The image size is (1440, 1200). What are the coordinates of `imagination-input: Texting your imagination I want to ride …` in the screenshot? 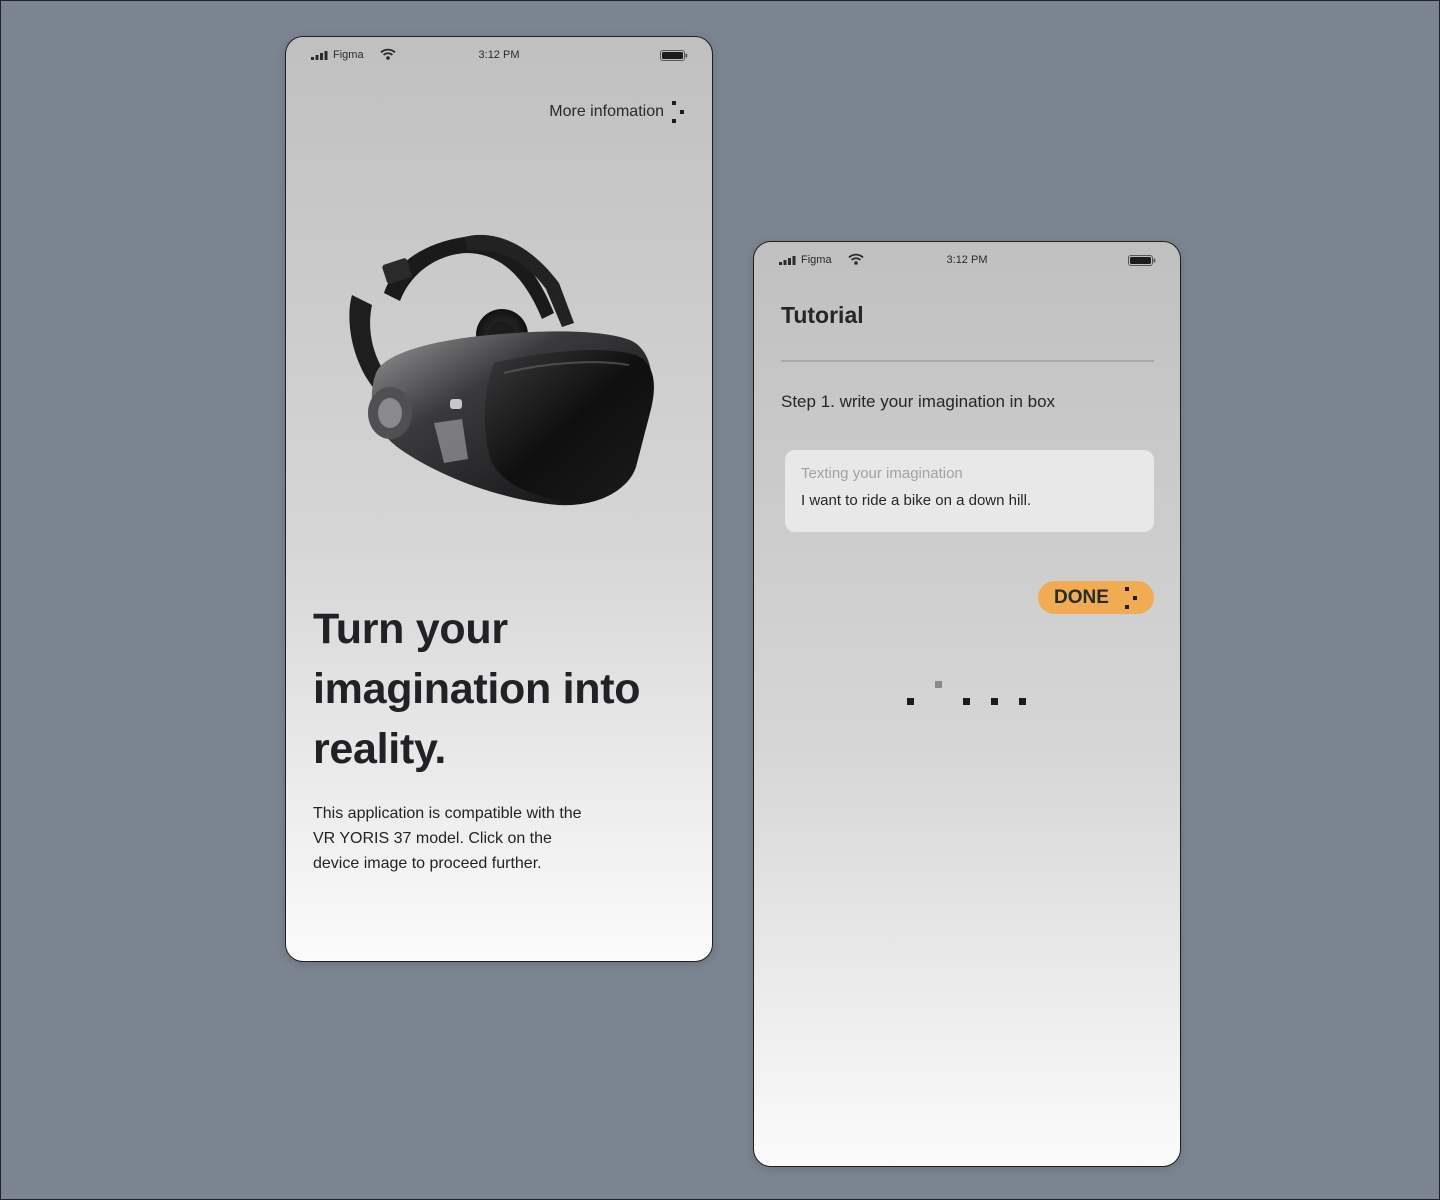 It's located at (969, 491).